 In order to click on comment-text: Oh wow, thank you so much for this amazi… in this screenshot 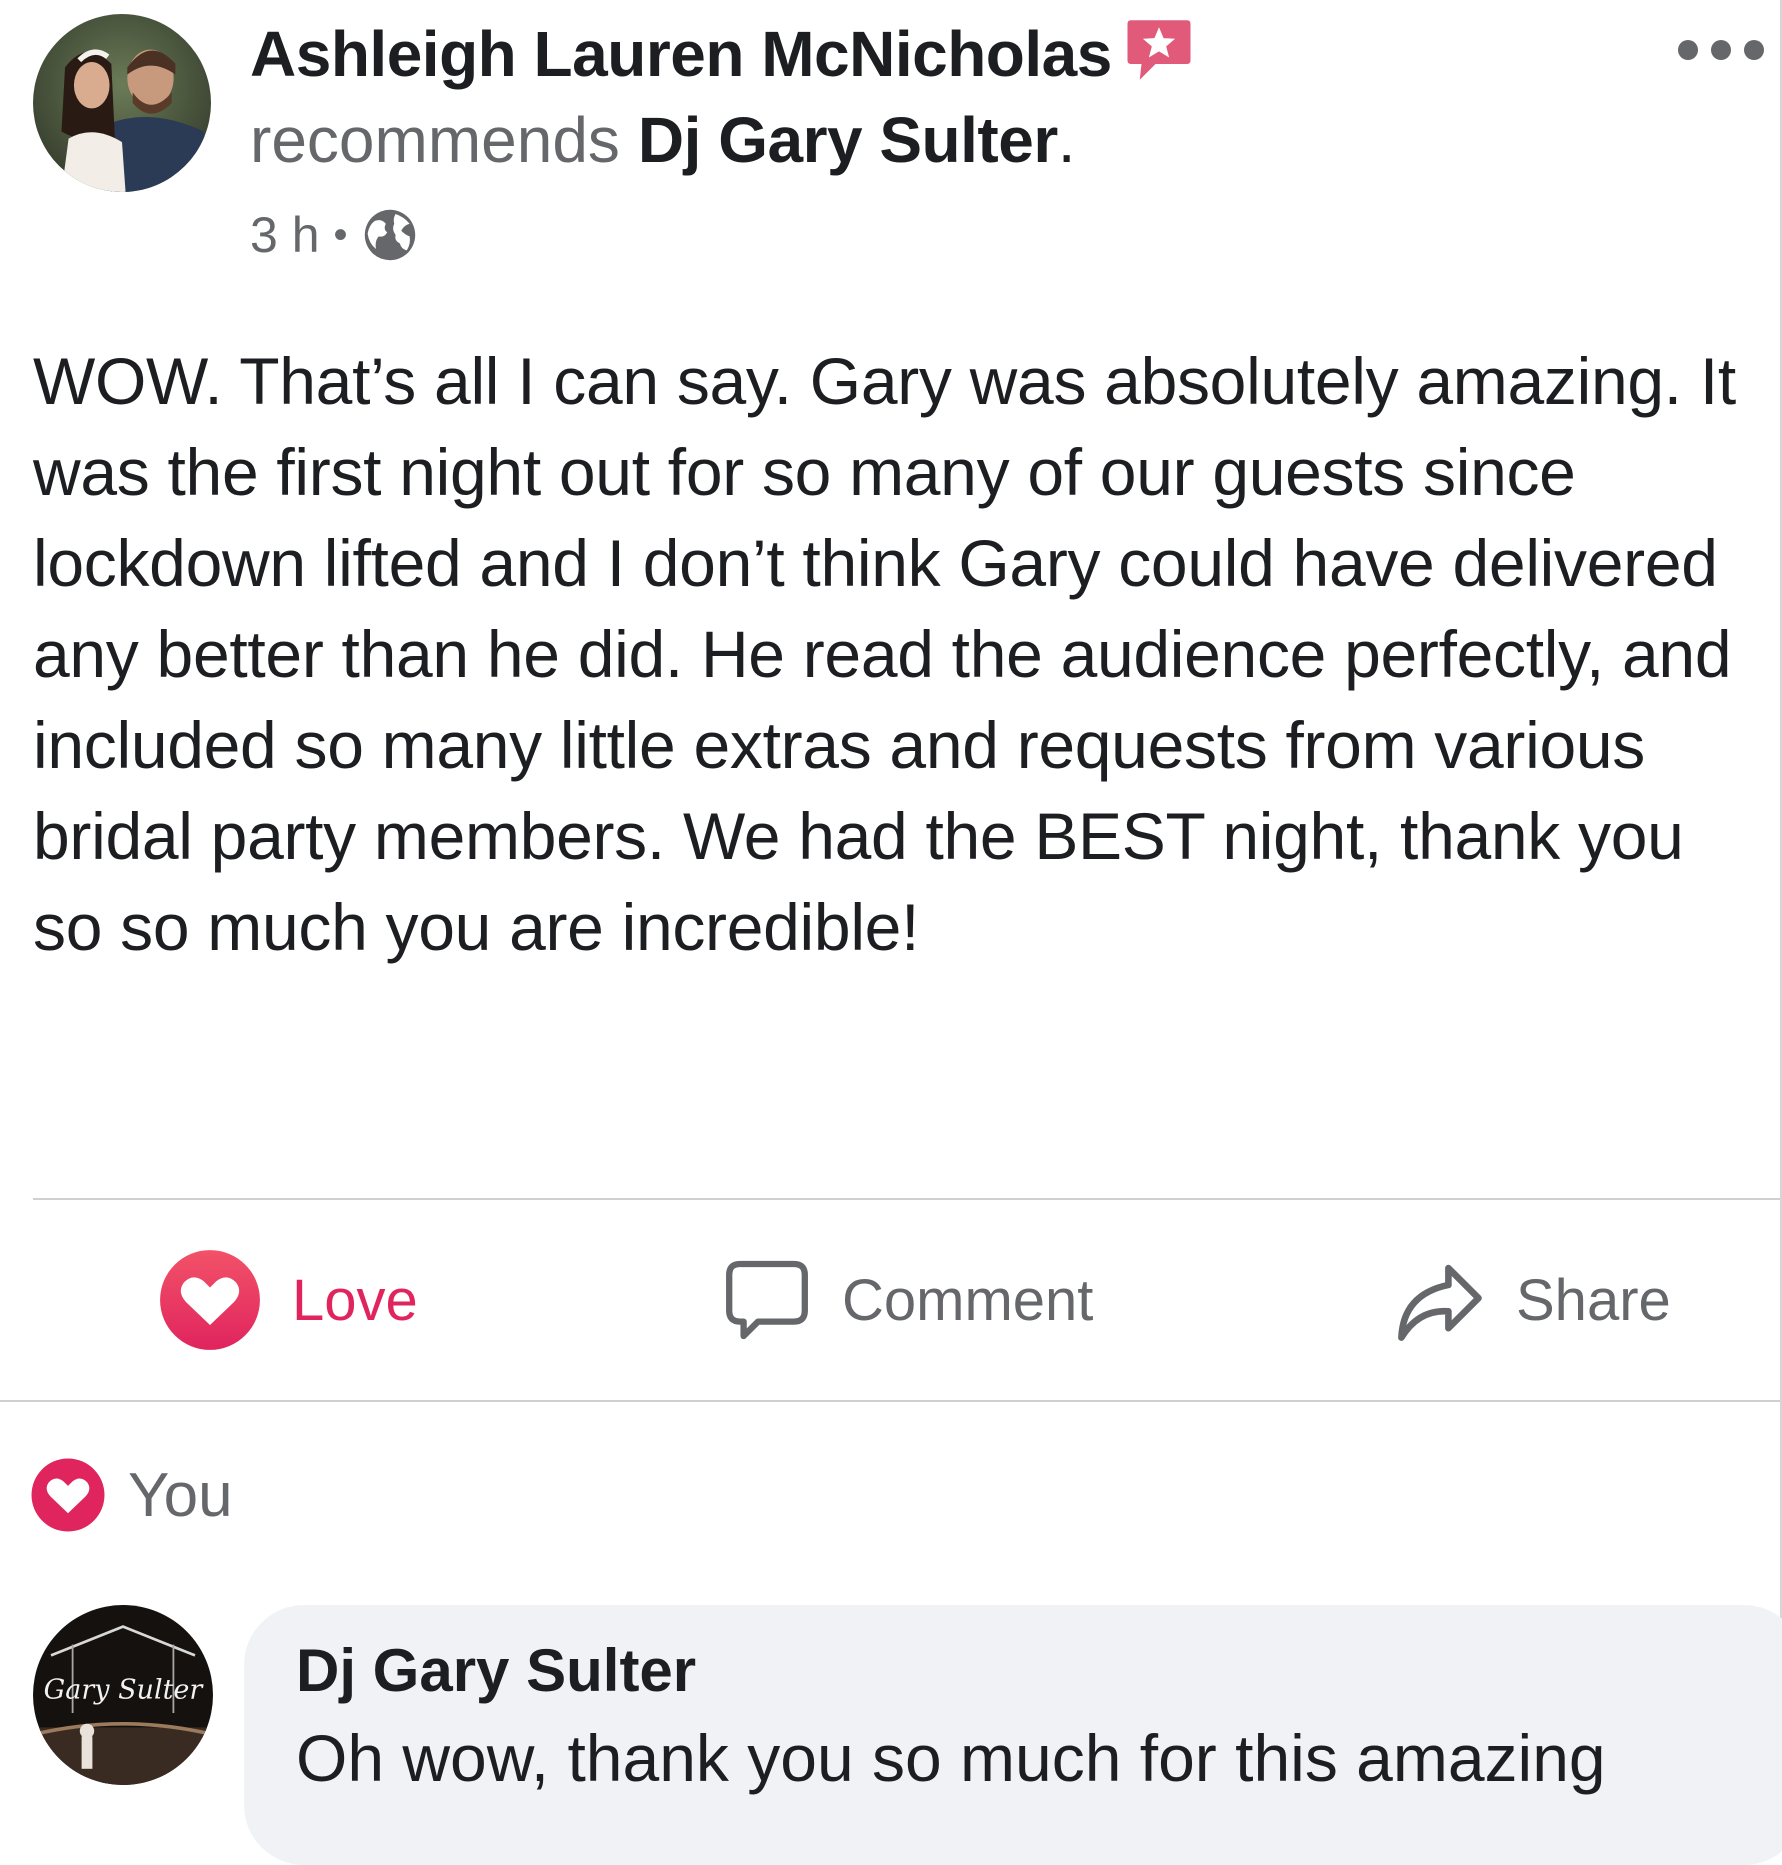, I will do `click(951, 1758)`.